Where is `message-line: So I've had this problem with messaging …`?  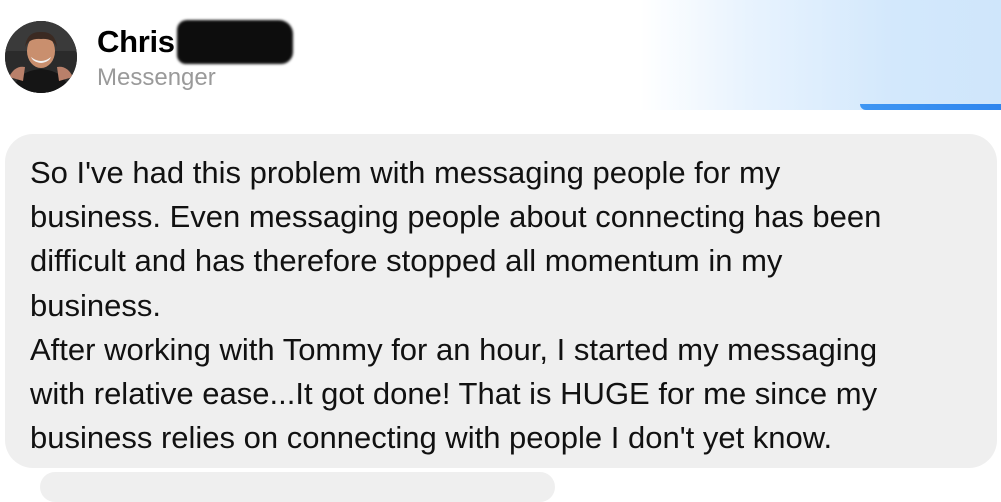 message-line: So I've had this problem with messaging … is located at coordinates (405, 172).